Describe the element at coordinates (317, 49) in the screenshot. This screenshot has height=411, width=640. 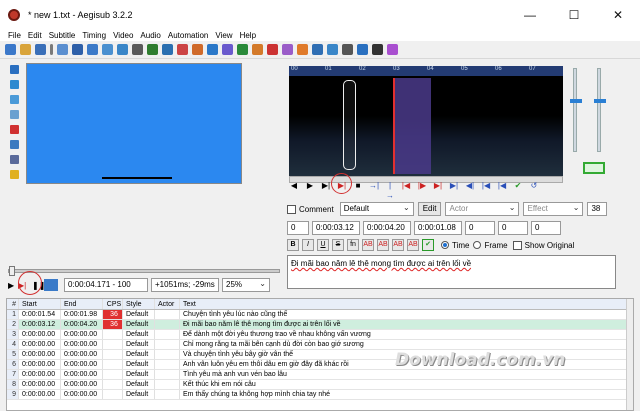
I see `zoom-icon` at that location.